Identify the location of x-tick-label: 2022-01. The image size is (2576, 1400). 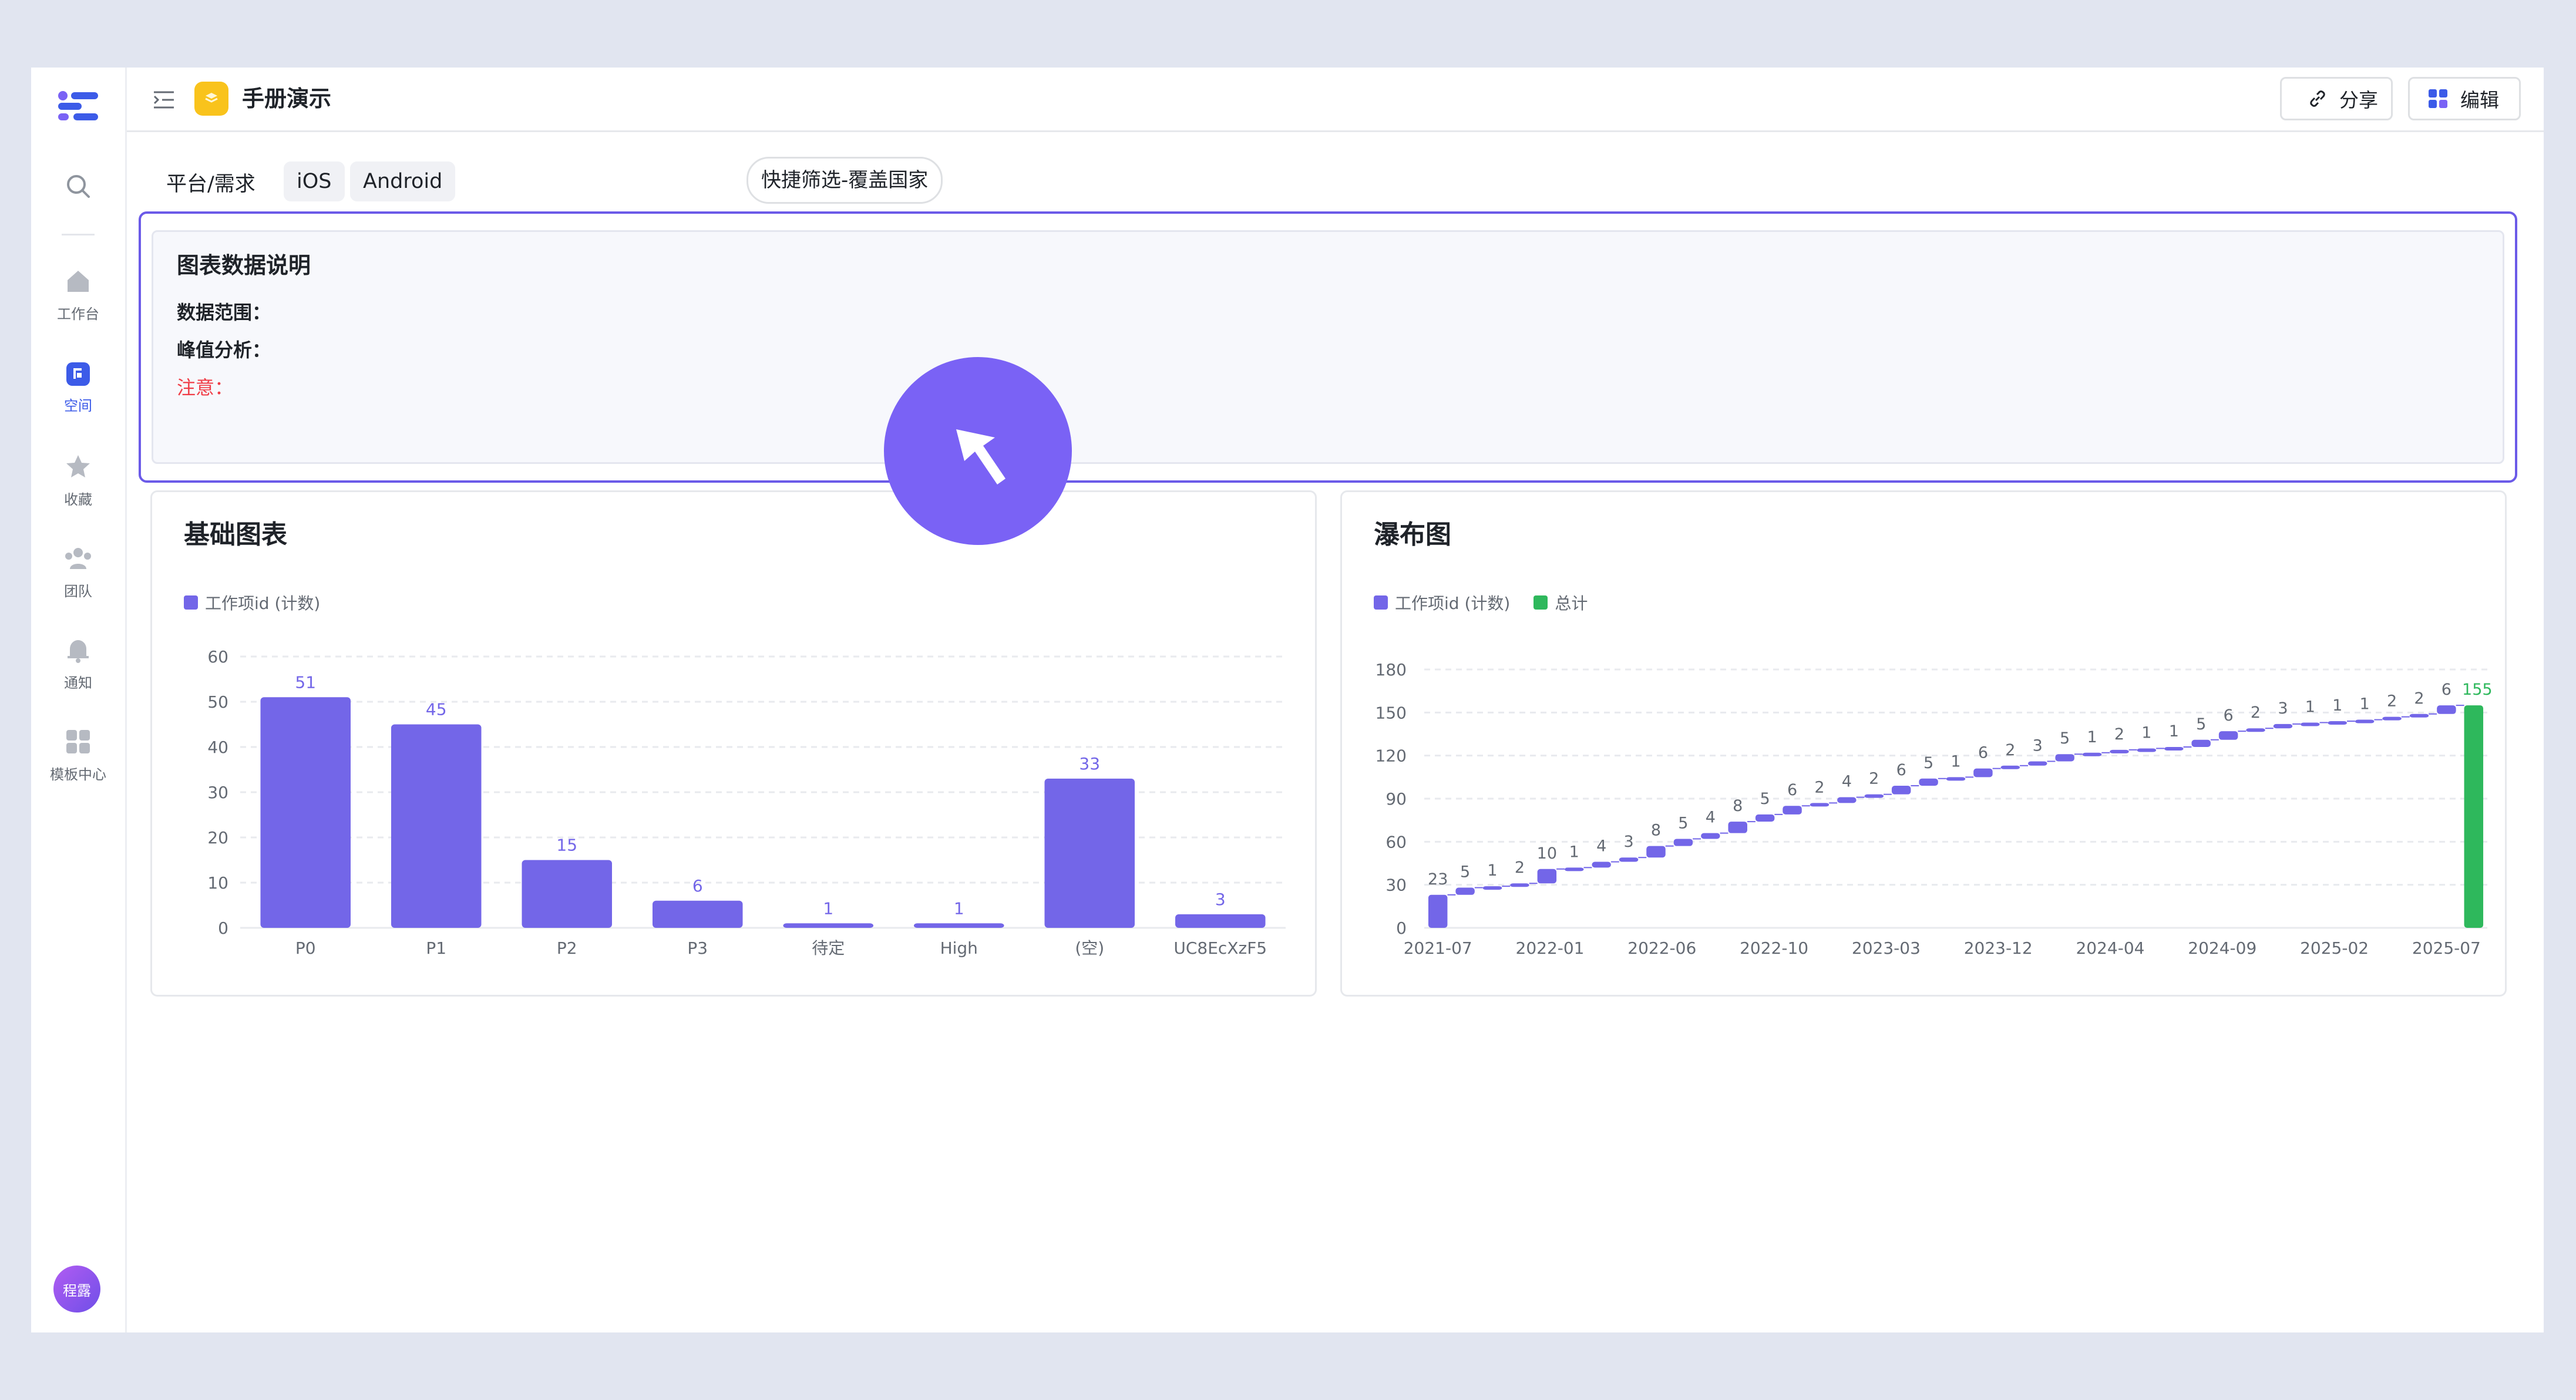
(1551, 948).